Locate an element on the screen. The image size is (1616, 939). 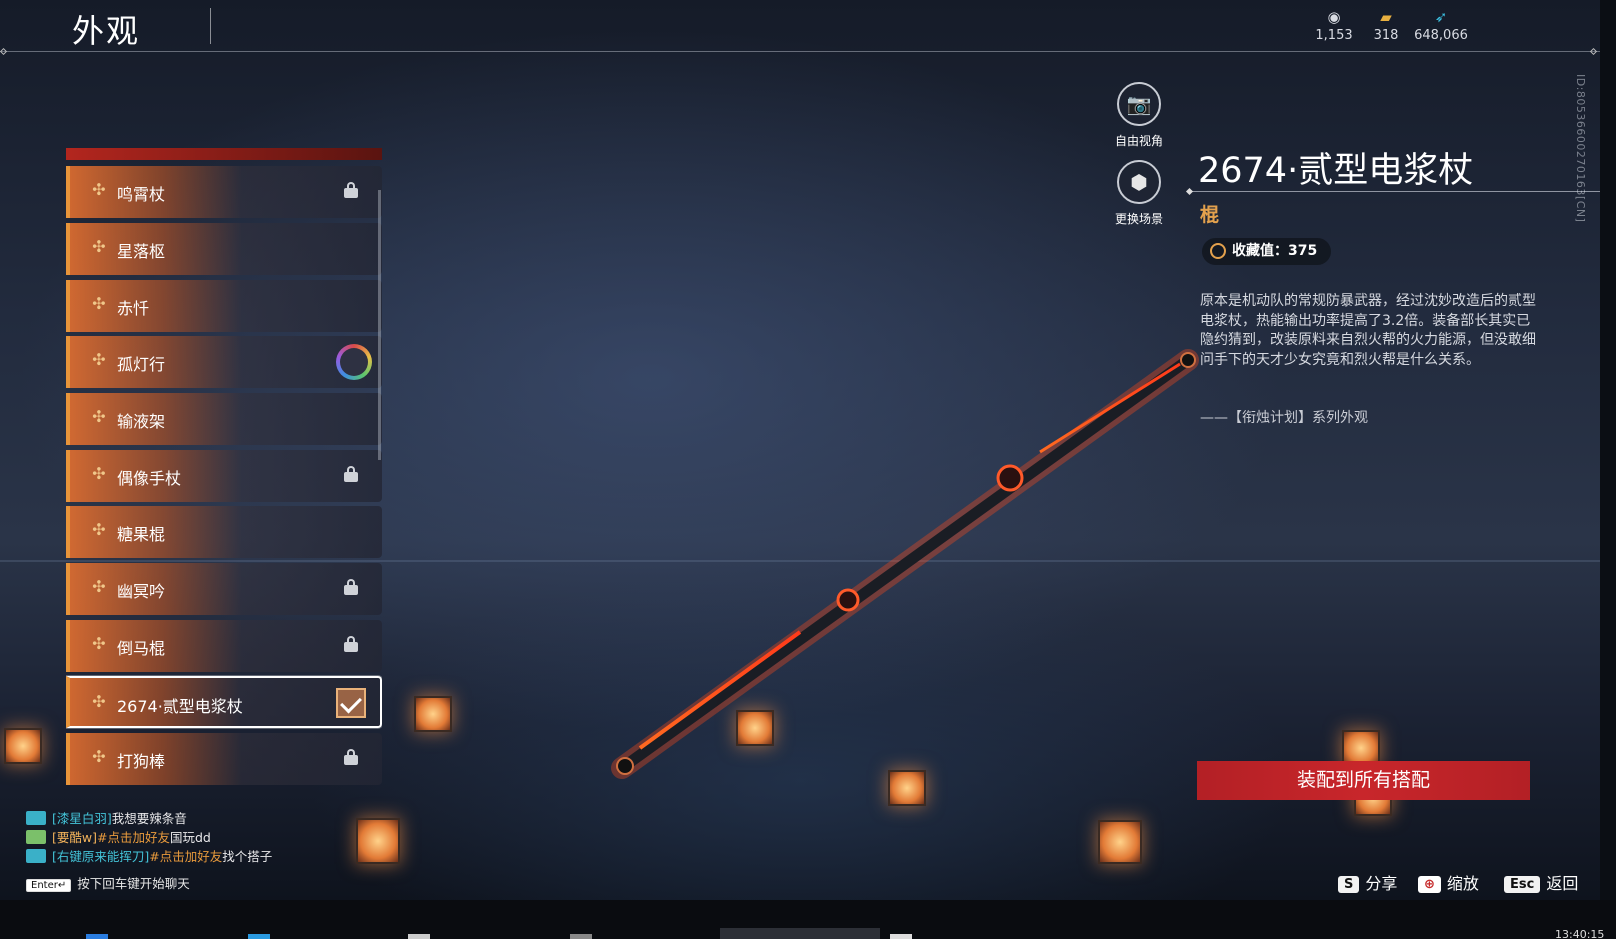
chat-sender: [右键原来能挥刀] is located at coordinates (100, 856).